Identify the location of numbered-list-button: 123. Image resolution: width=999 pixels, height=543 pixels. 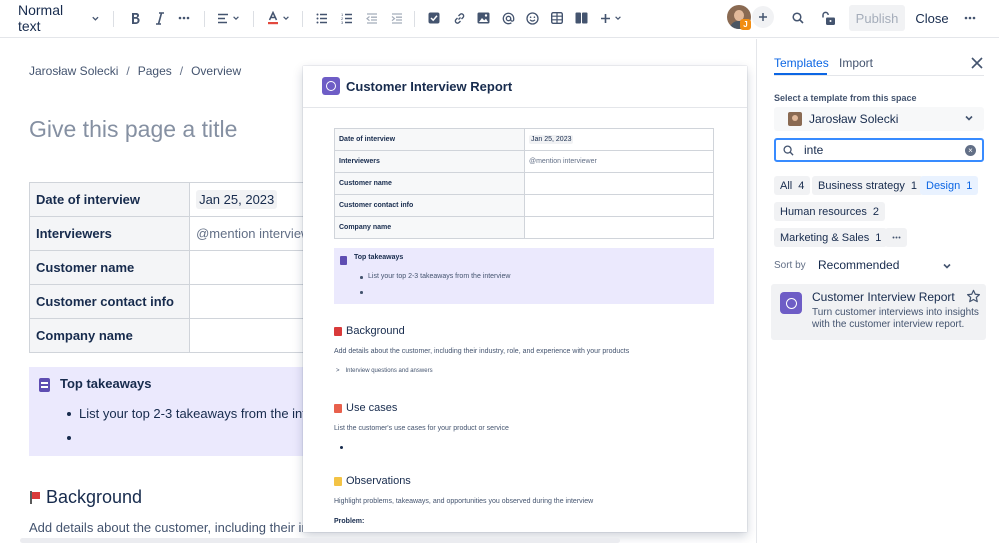
(347, 18).